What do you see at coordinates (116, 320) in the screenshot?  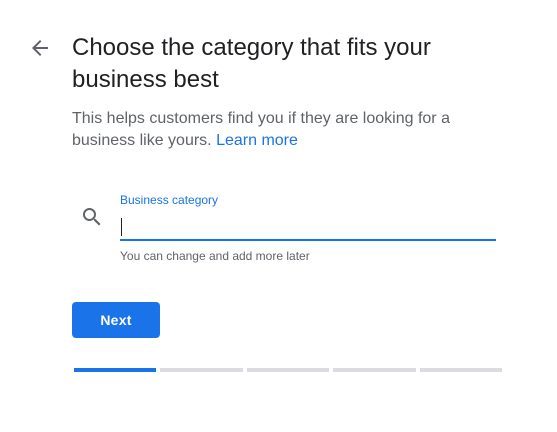 I see `next-button: Next` at bounding box center [116, 320].